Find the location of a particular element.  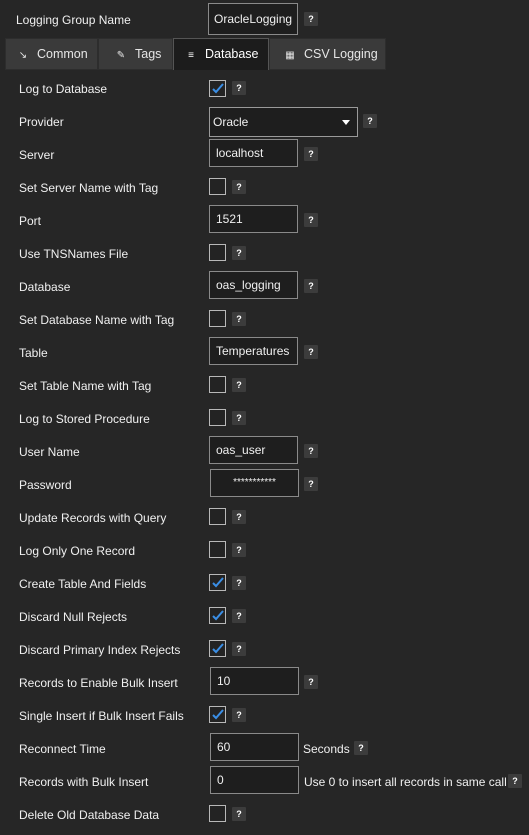

update-with-query-checkbox is located at coordinates (217, 516).